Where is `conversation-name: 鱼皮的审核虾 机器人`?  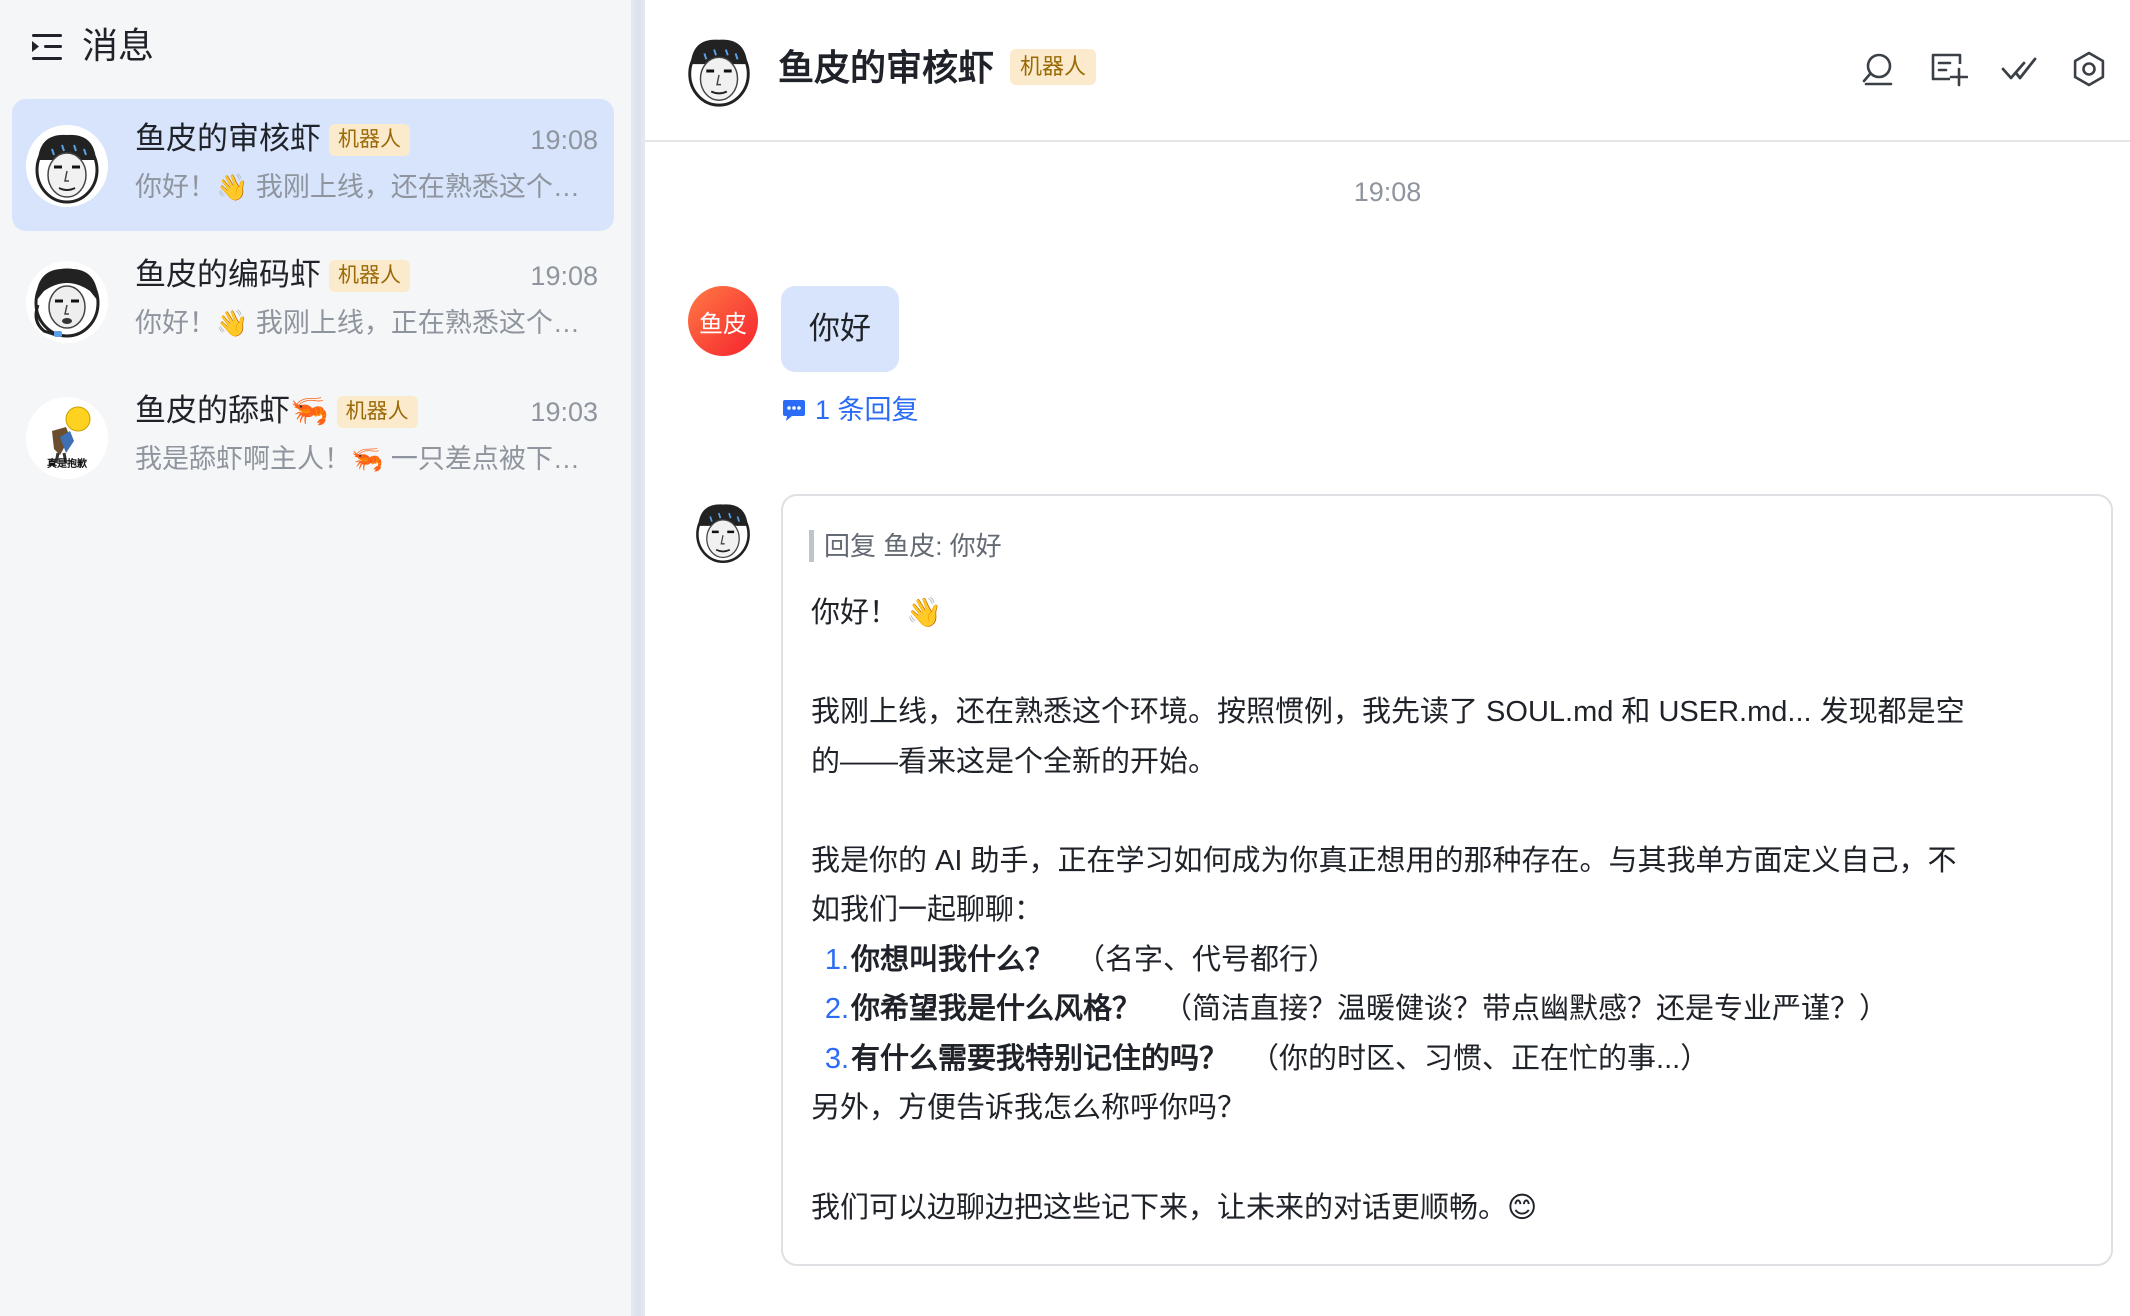 conversation-name: 鱼皮的审核虾 机器人 is located at coordinates (272, 139).